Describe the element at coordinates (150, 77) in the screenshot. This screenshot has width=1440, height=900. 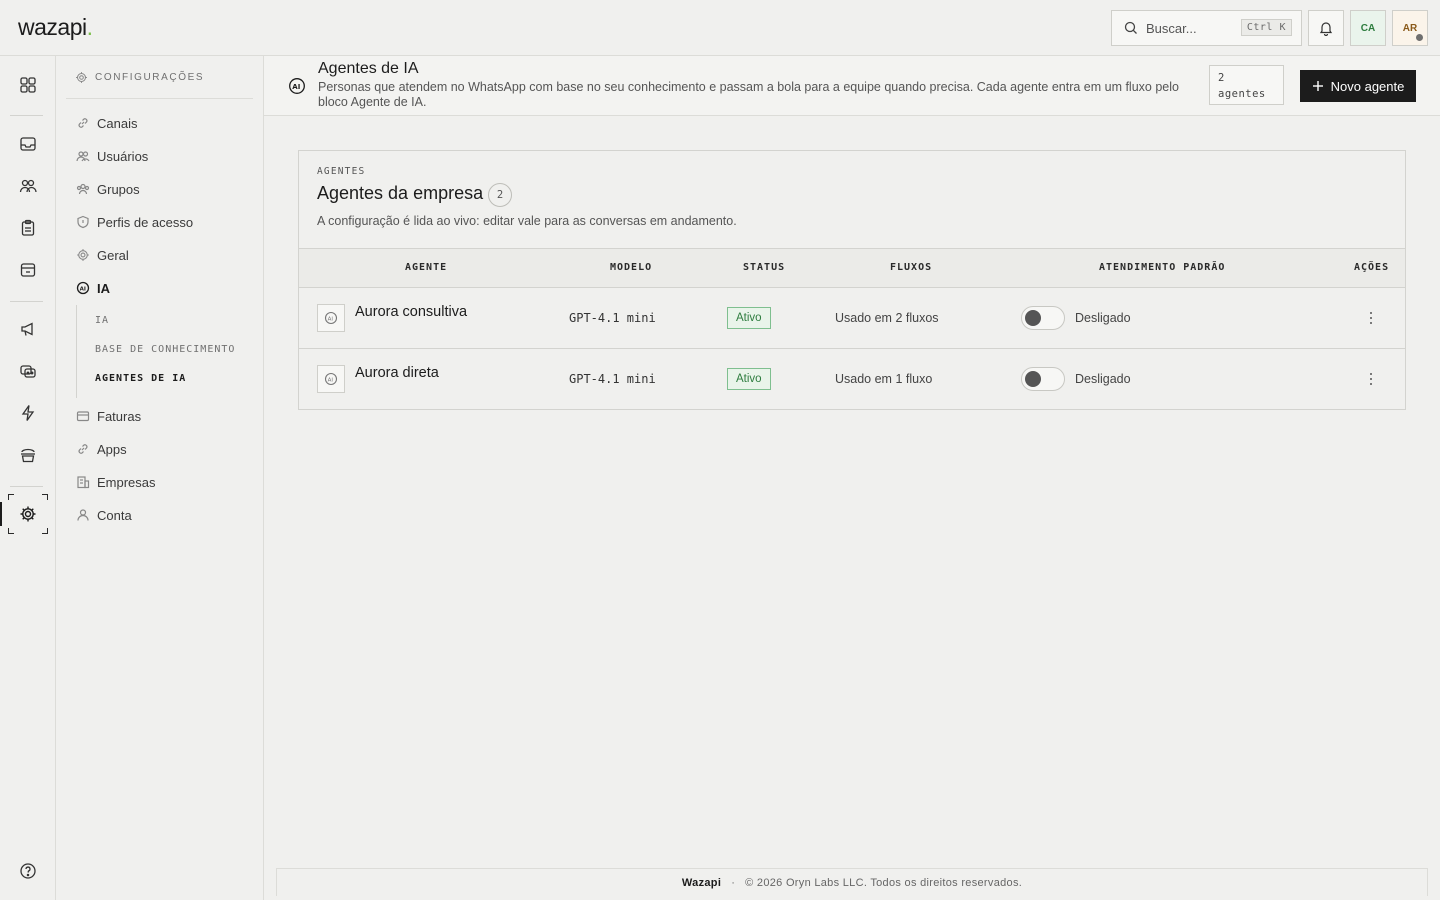
I see `settings-heading-label: CONFIGURAÇÕES` at that location.